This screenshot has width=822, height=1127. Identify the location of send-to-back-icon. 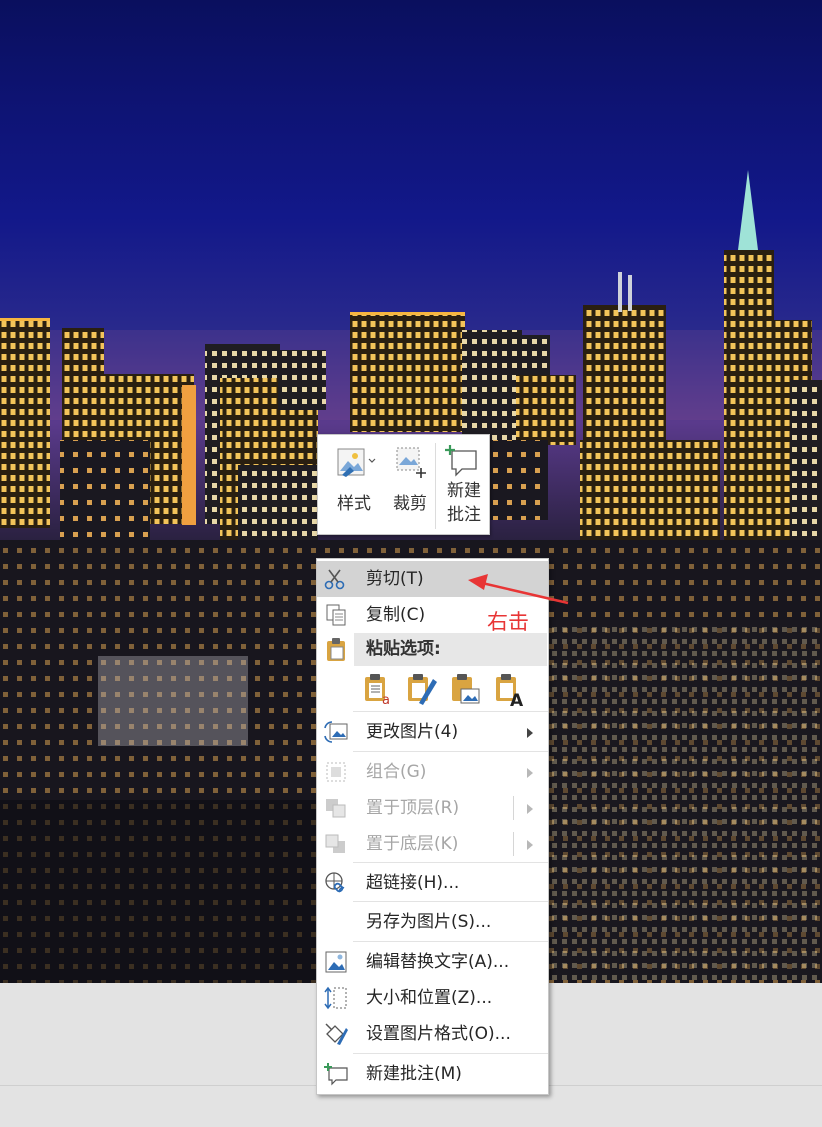
(335, 843).